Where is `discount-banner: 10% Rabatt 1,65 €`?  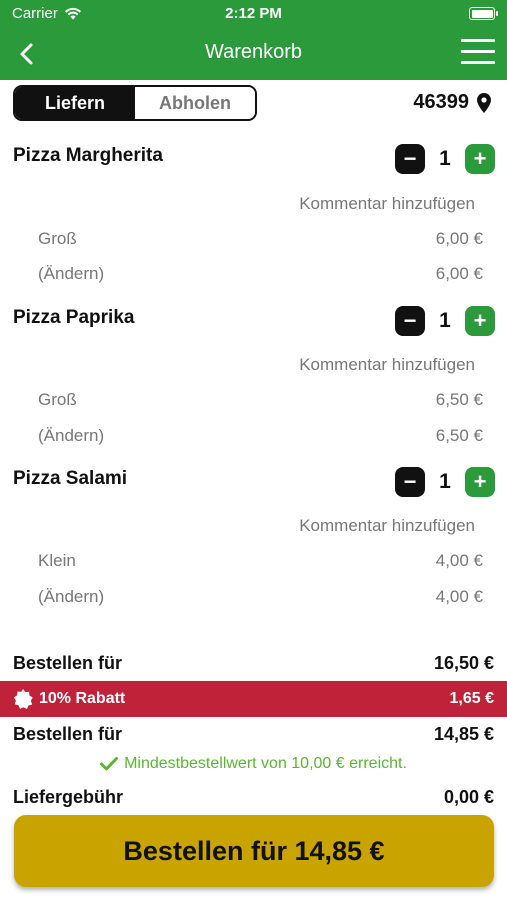
discount-banner: 10% Rabatt 1,65 € is located at coordinates (253, 699).